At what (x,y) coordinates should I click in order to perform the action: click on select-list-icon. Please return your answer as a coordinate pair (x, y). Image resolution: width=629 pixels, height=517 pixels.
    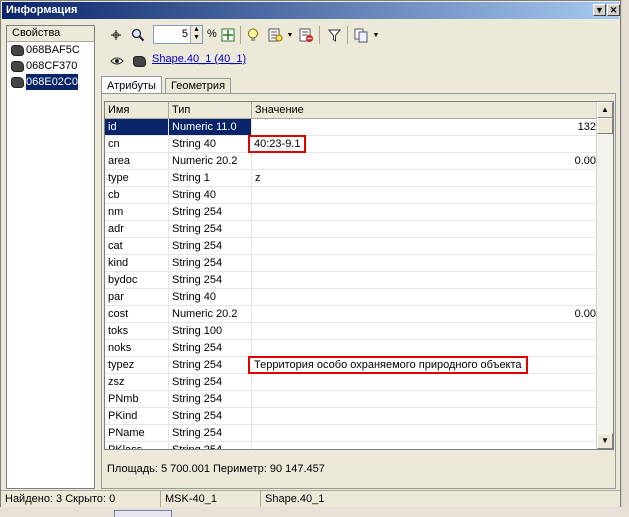
    Looking at the image, I should click on (275, 35).